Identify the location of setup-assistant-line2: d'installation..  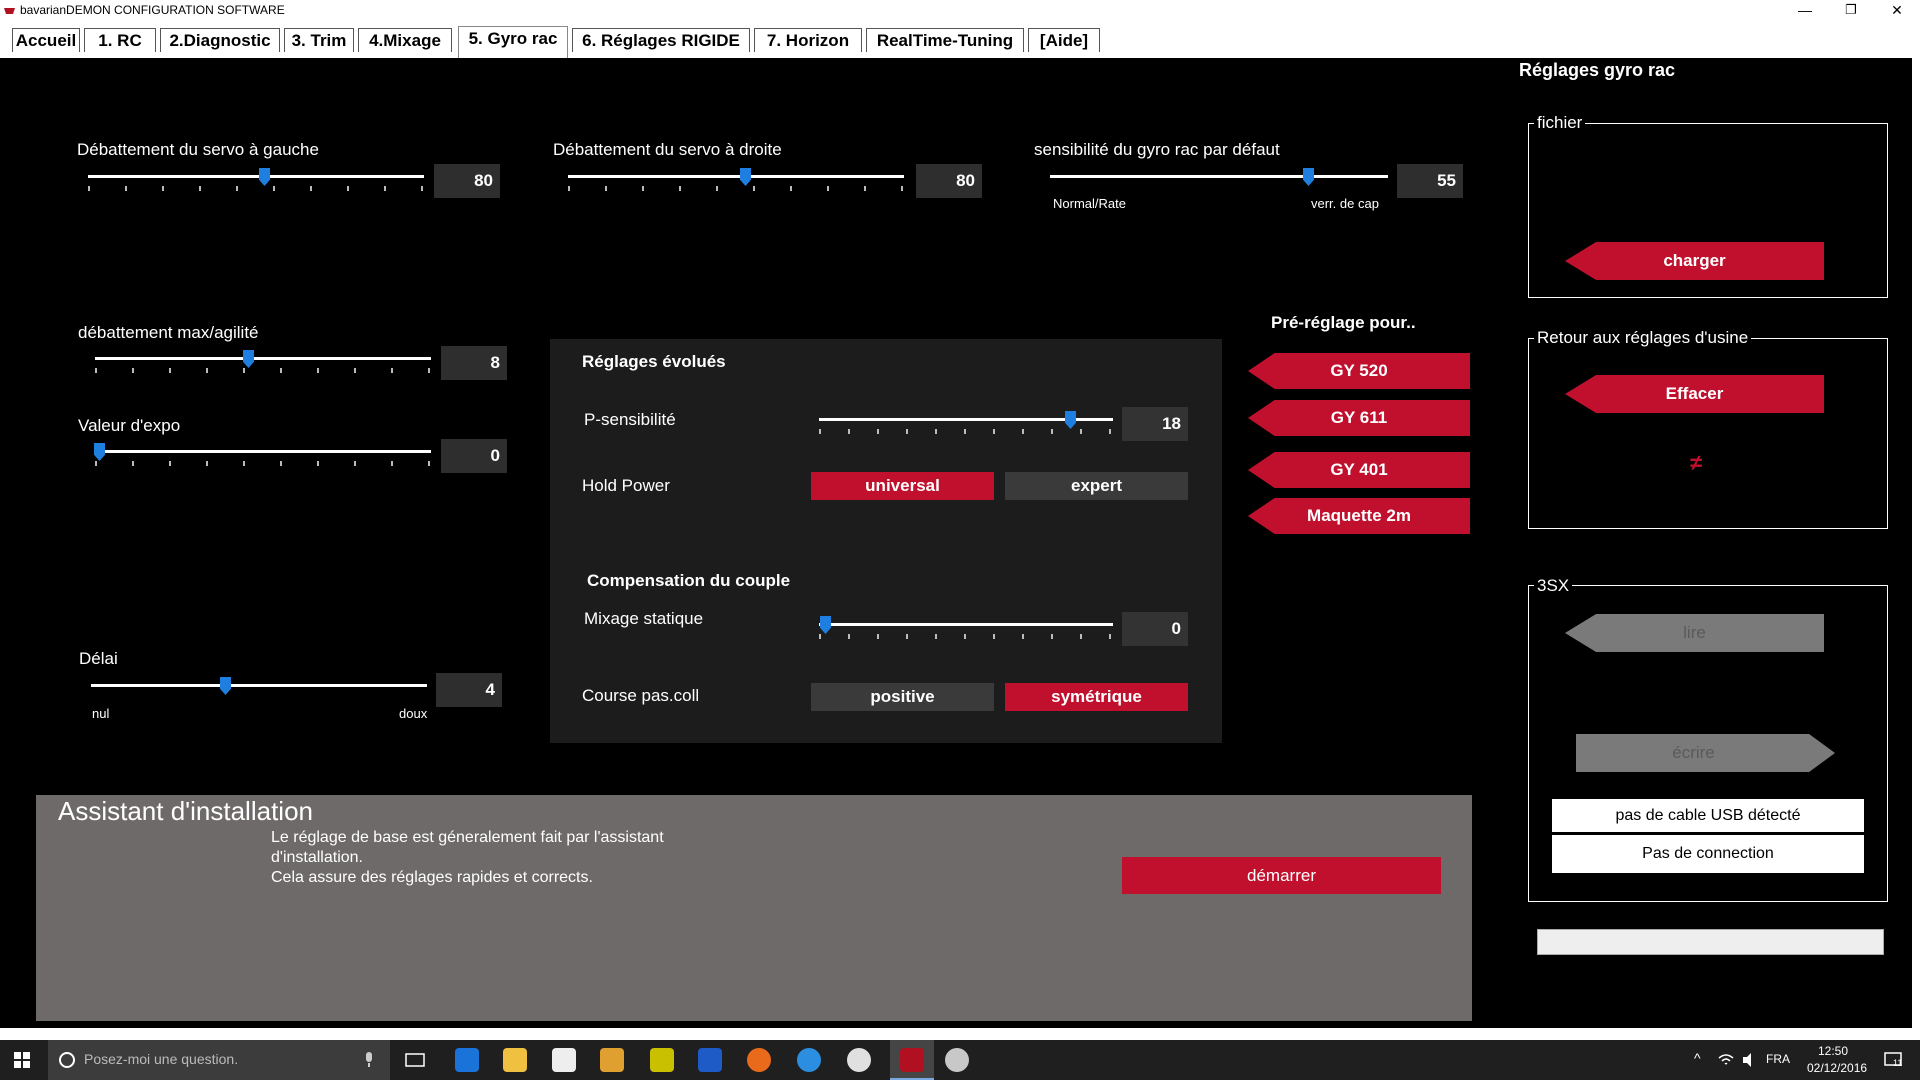
(317, 857).